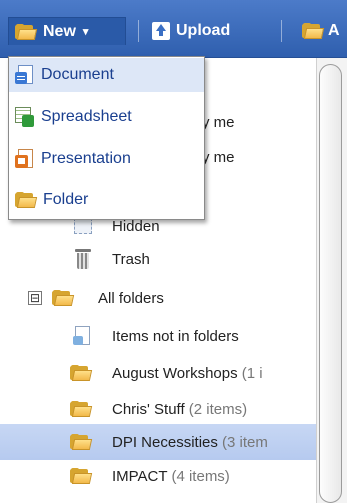  I want to click on folder-action-label: A, so click(334, 30).